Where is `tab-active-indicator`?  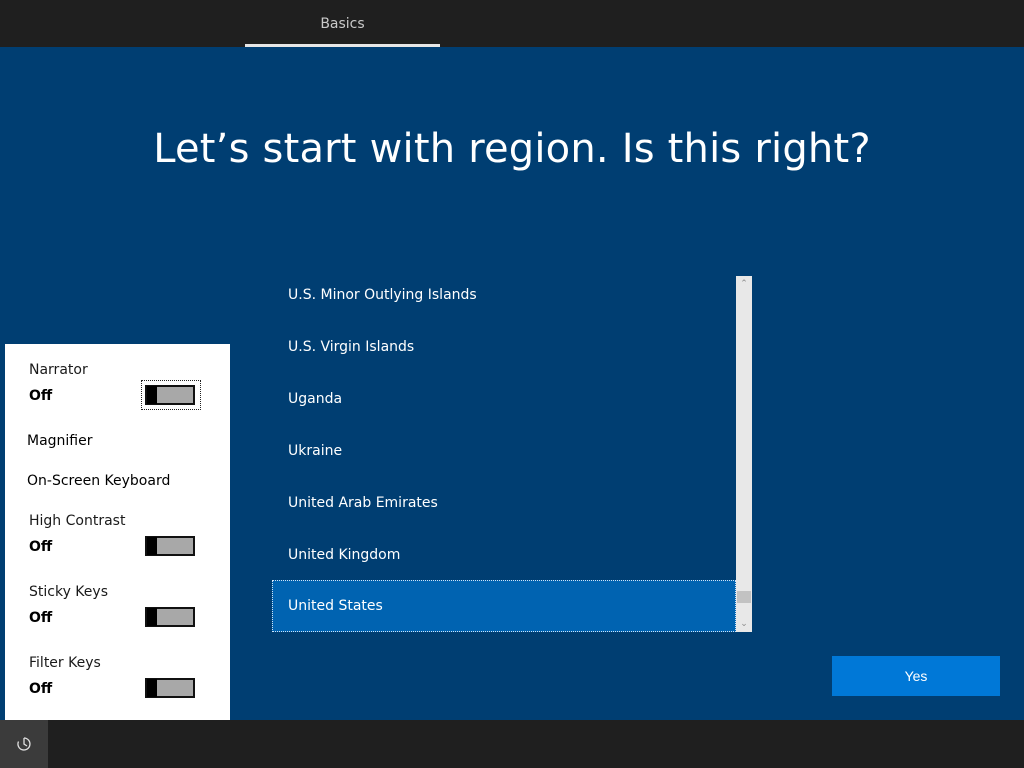 tab-active-indicator is located at coordinates (342, 45).